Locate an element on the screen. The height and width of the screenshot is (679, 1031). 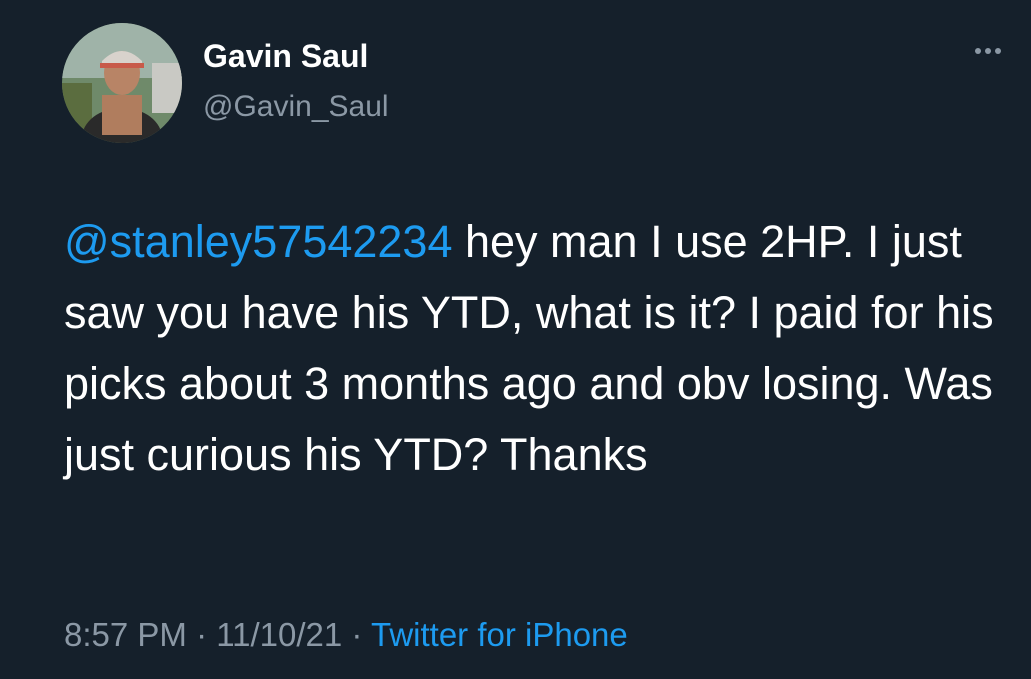
avatar is located at coordinates (122, 83).